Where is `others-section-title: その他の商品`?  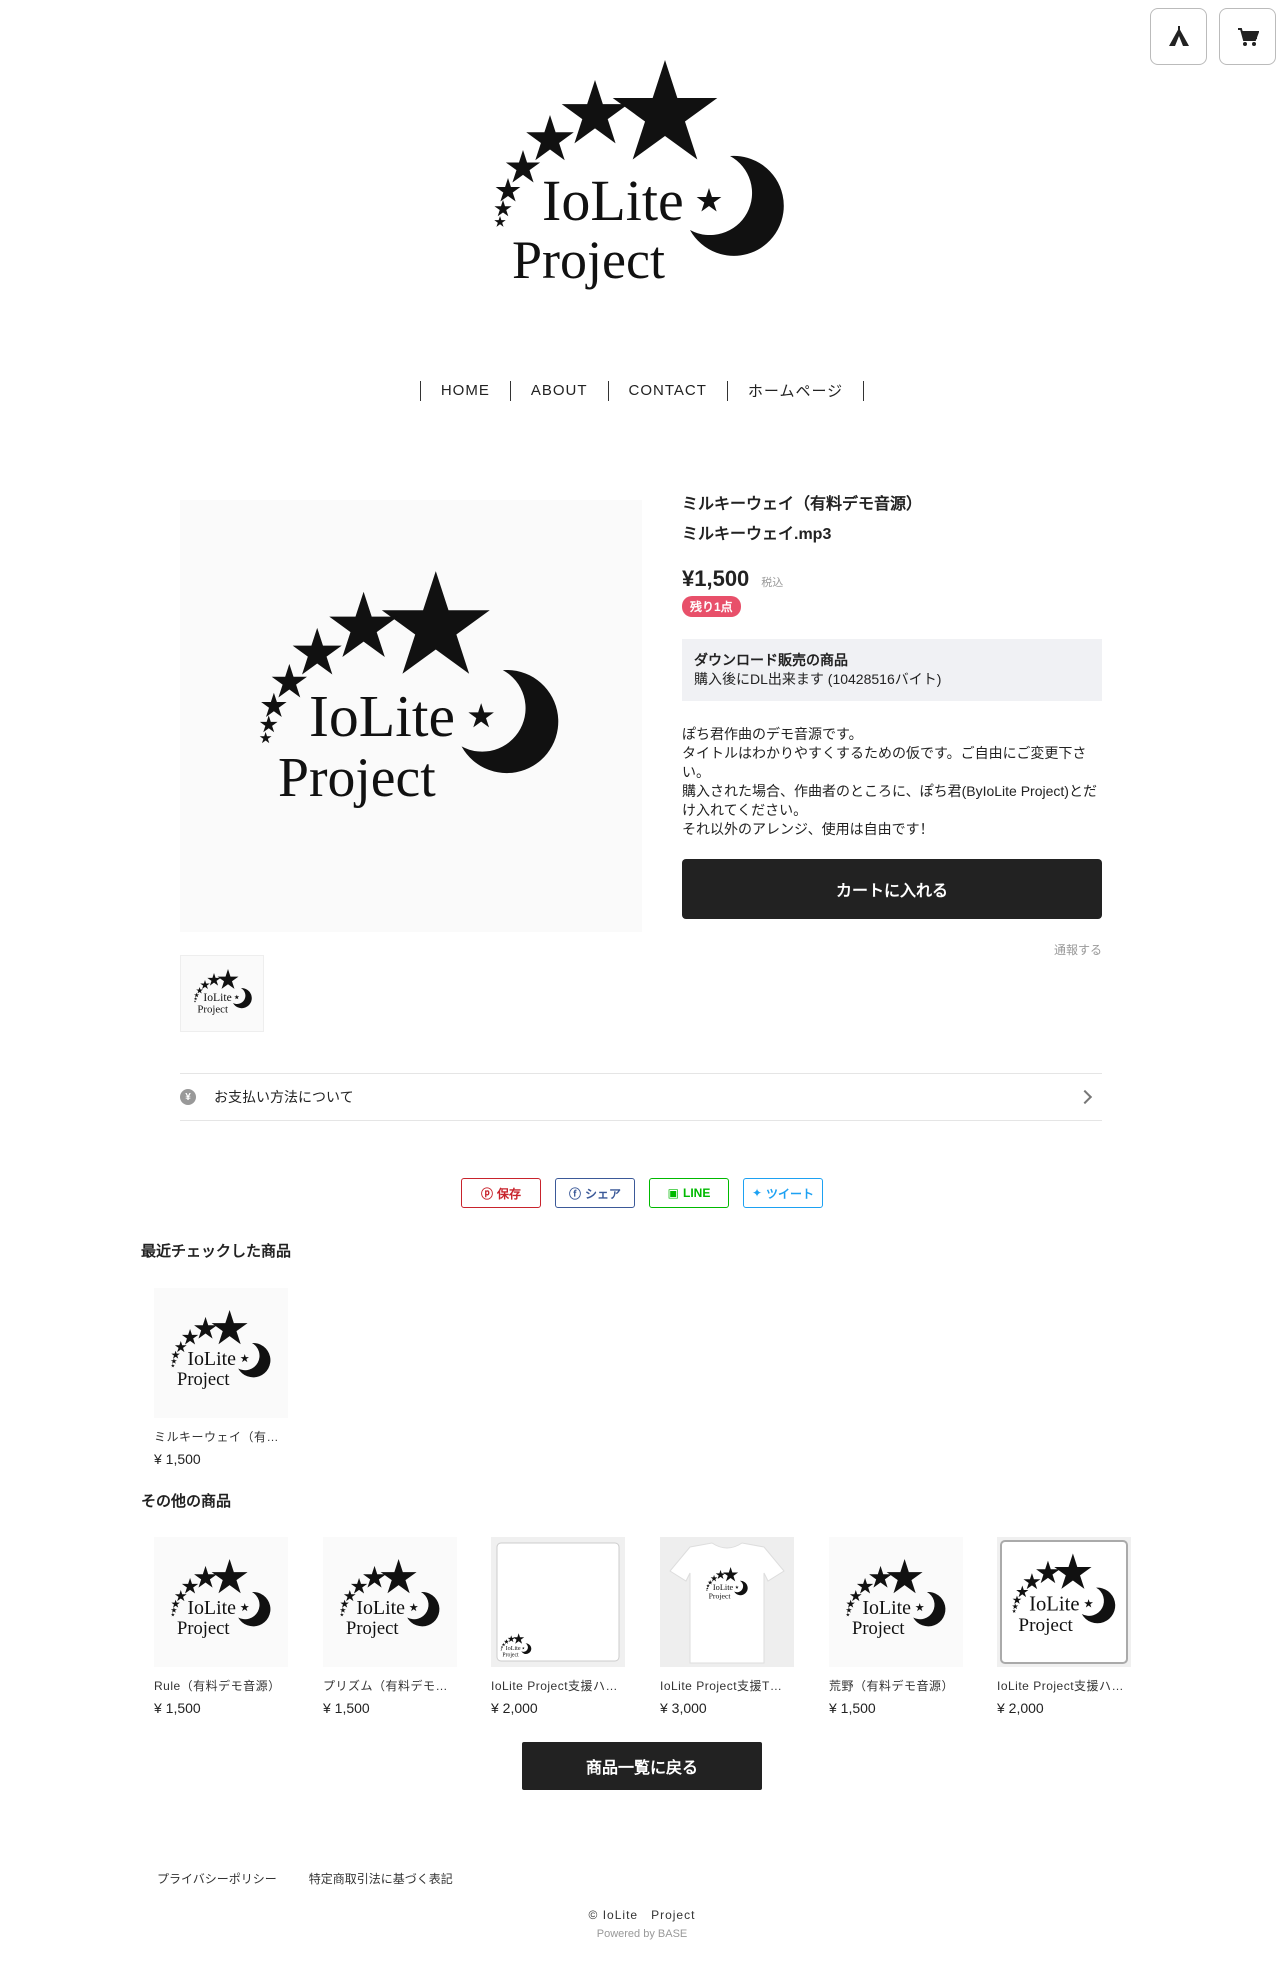
others-section-title: その他の商品 is located at coordinates (186, 1501).